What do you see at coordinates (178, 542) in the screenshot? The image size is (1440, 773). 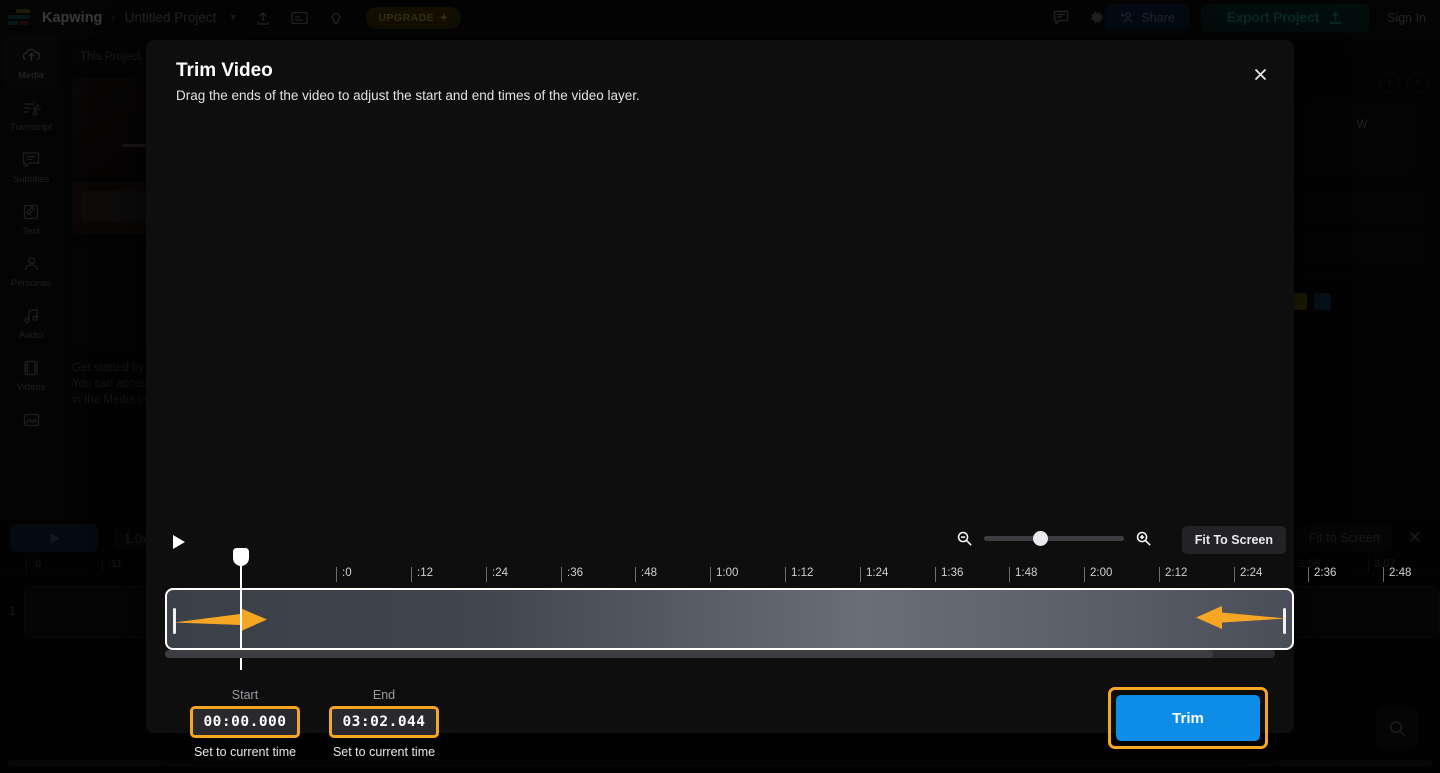 I see `play-icon` at bounding box center [178, 542].